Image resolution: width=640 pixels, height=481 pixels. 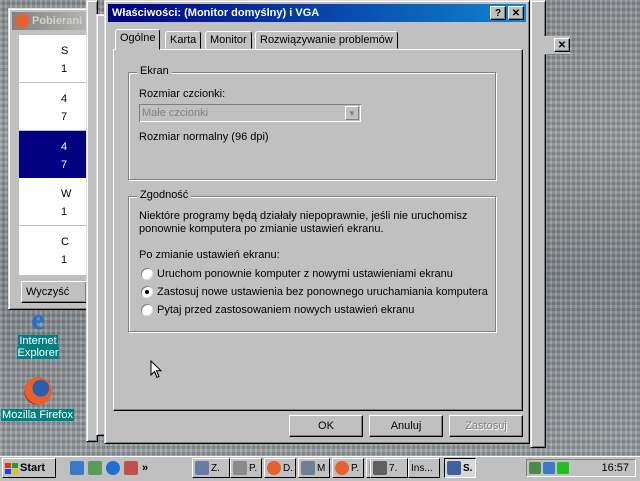 What do you see at coordinates (581, 468) in the screenshot?
I see `system-tray: 16:57` at bounding box center [581, 468].